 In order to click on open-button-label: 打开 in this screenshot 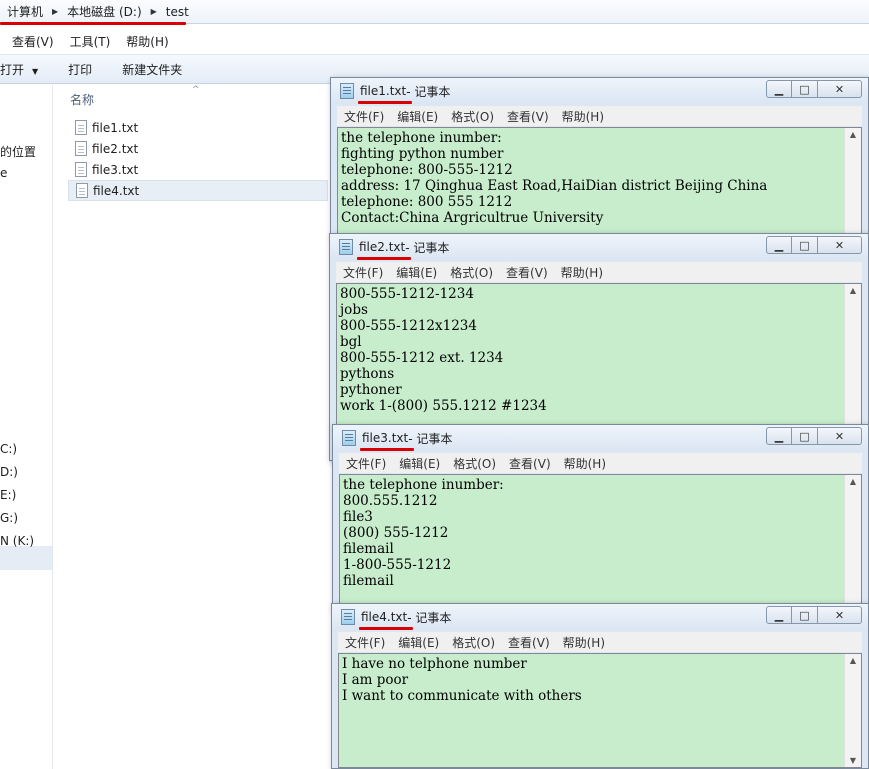, I will do `click(12, 69)`.